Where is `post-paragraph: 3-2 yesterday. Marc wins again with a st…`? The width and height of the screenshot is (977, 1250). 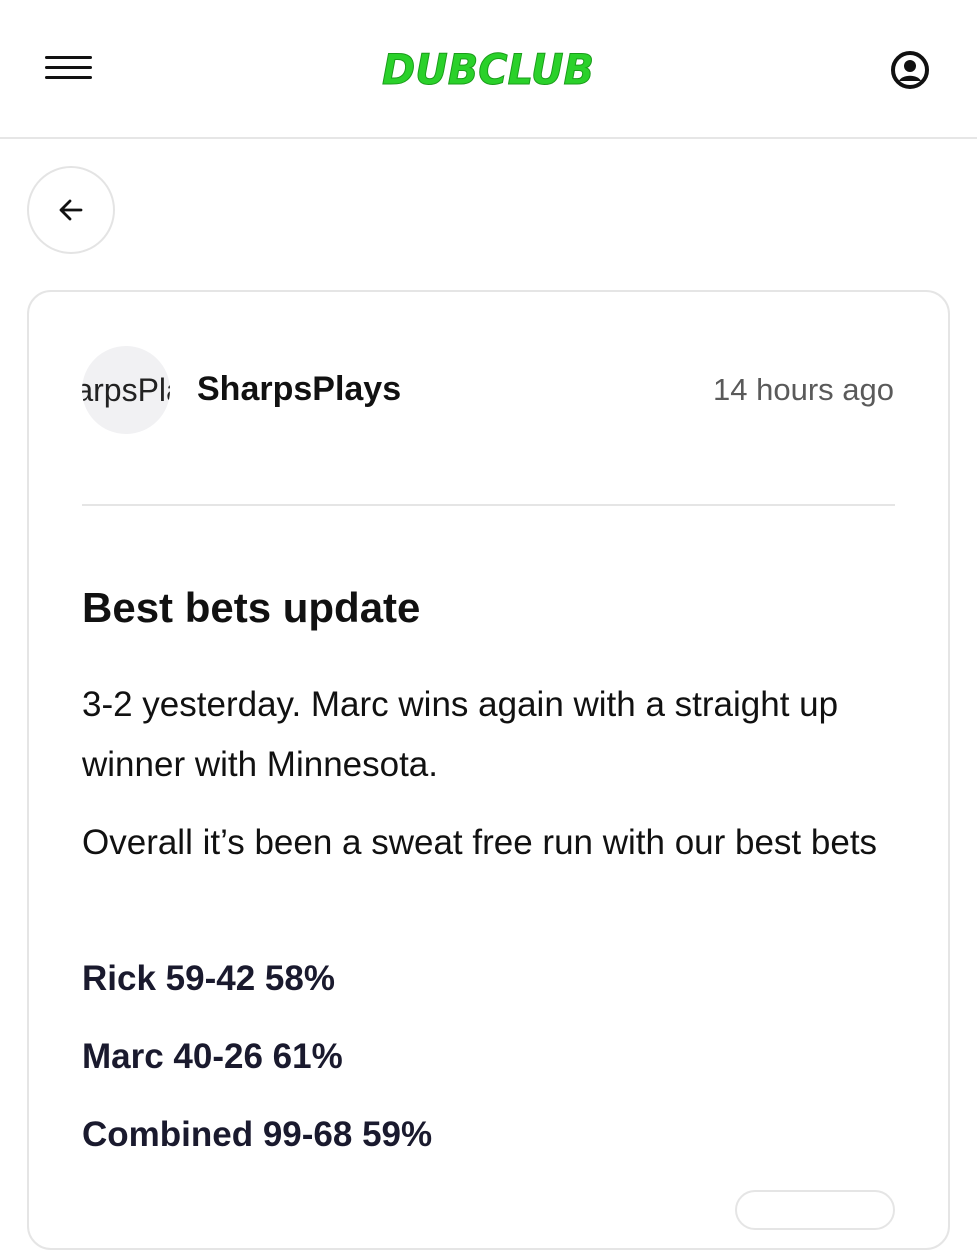
post-paragraph: 3-2 yesterday. Marc wins again with a st… is located at coordinates (460, 734).